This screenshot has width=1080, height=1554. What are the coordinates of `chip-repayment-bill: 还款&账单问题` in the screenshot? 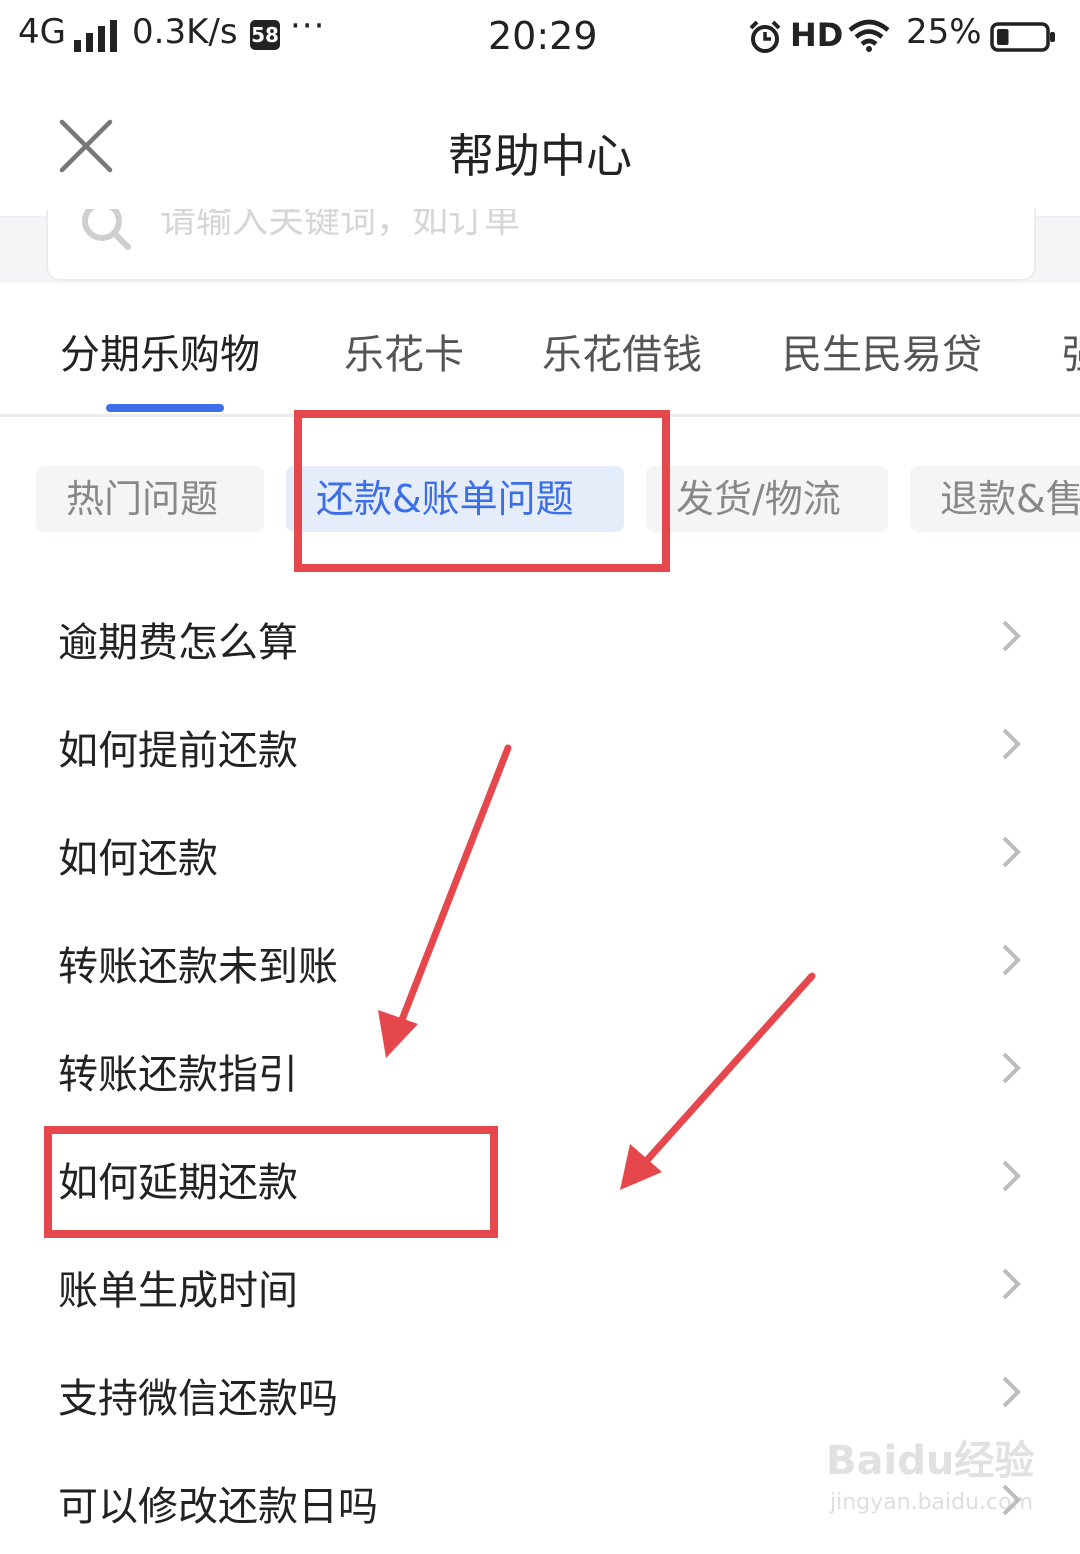 It's located at (455, 499).